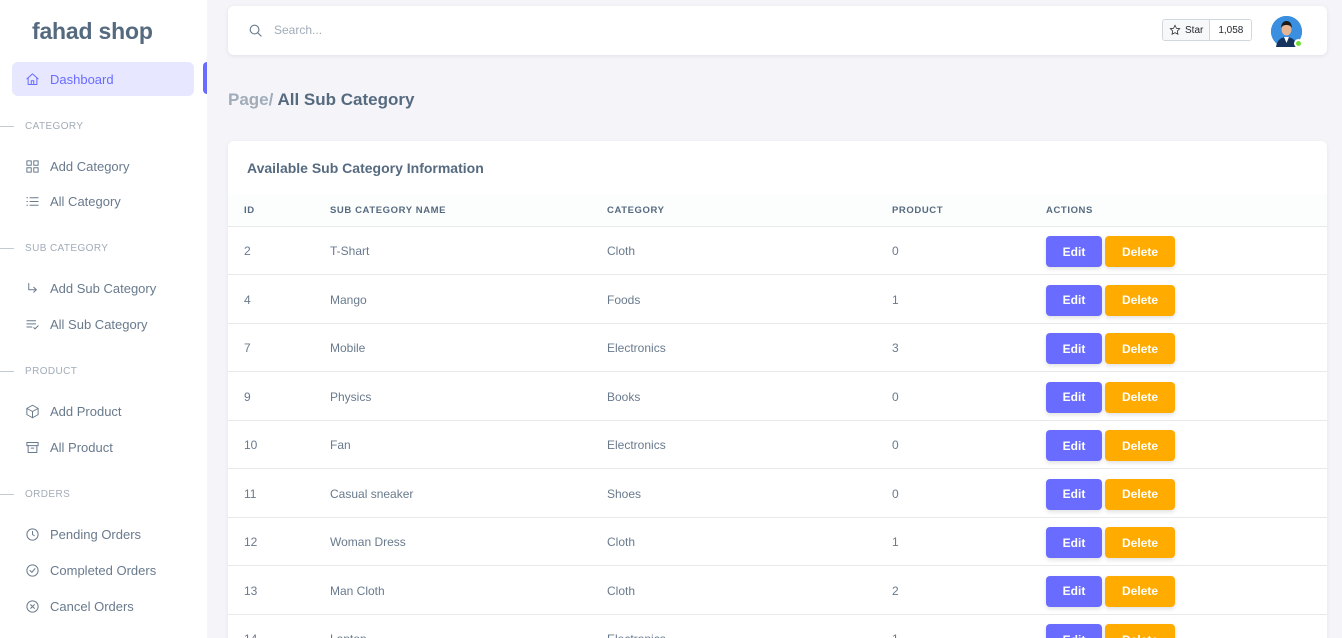  Describe the element at coordinates (251, 99) in the screenshot. I see `breadcrumb: Page/` at that location.